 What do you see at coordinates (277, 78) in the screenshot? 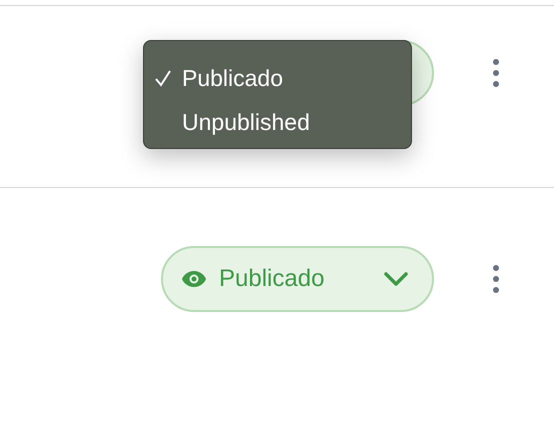
I see `menu-item: Publicado` at bounding box center [277, 78].